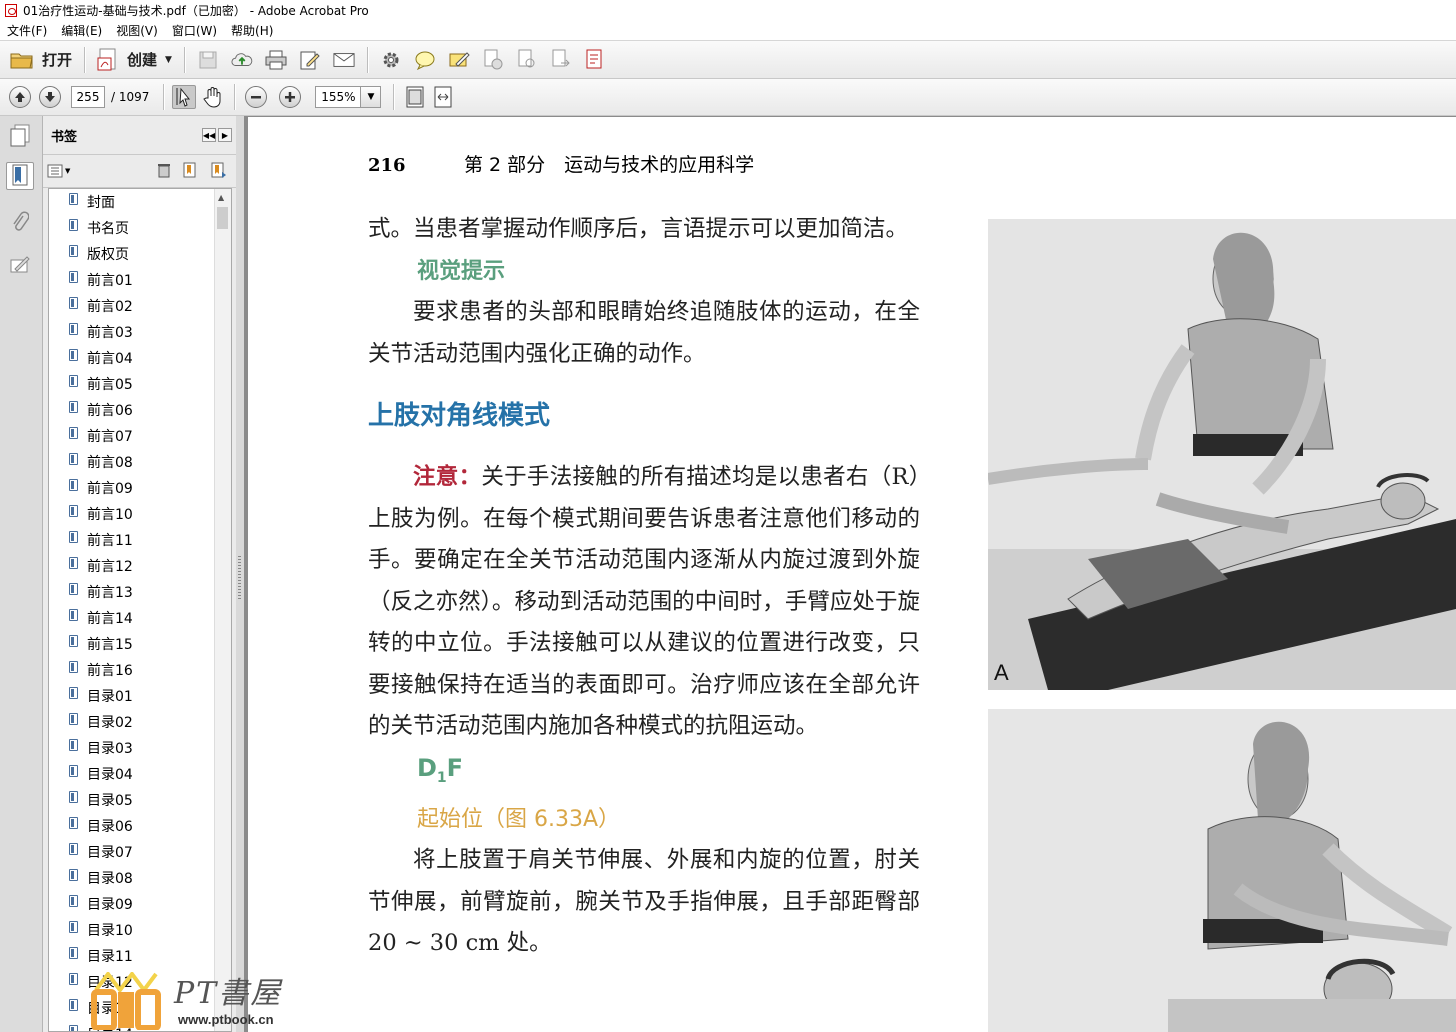  What do you see at coordinates (338, 97) in the screenshot?
I see `zoom-level: 155%` at bounding box center [338, 97].